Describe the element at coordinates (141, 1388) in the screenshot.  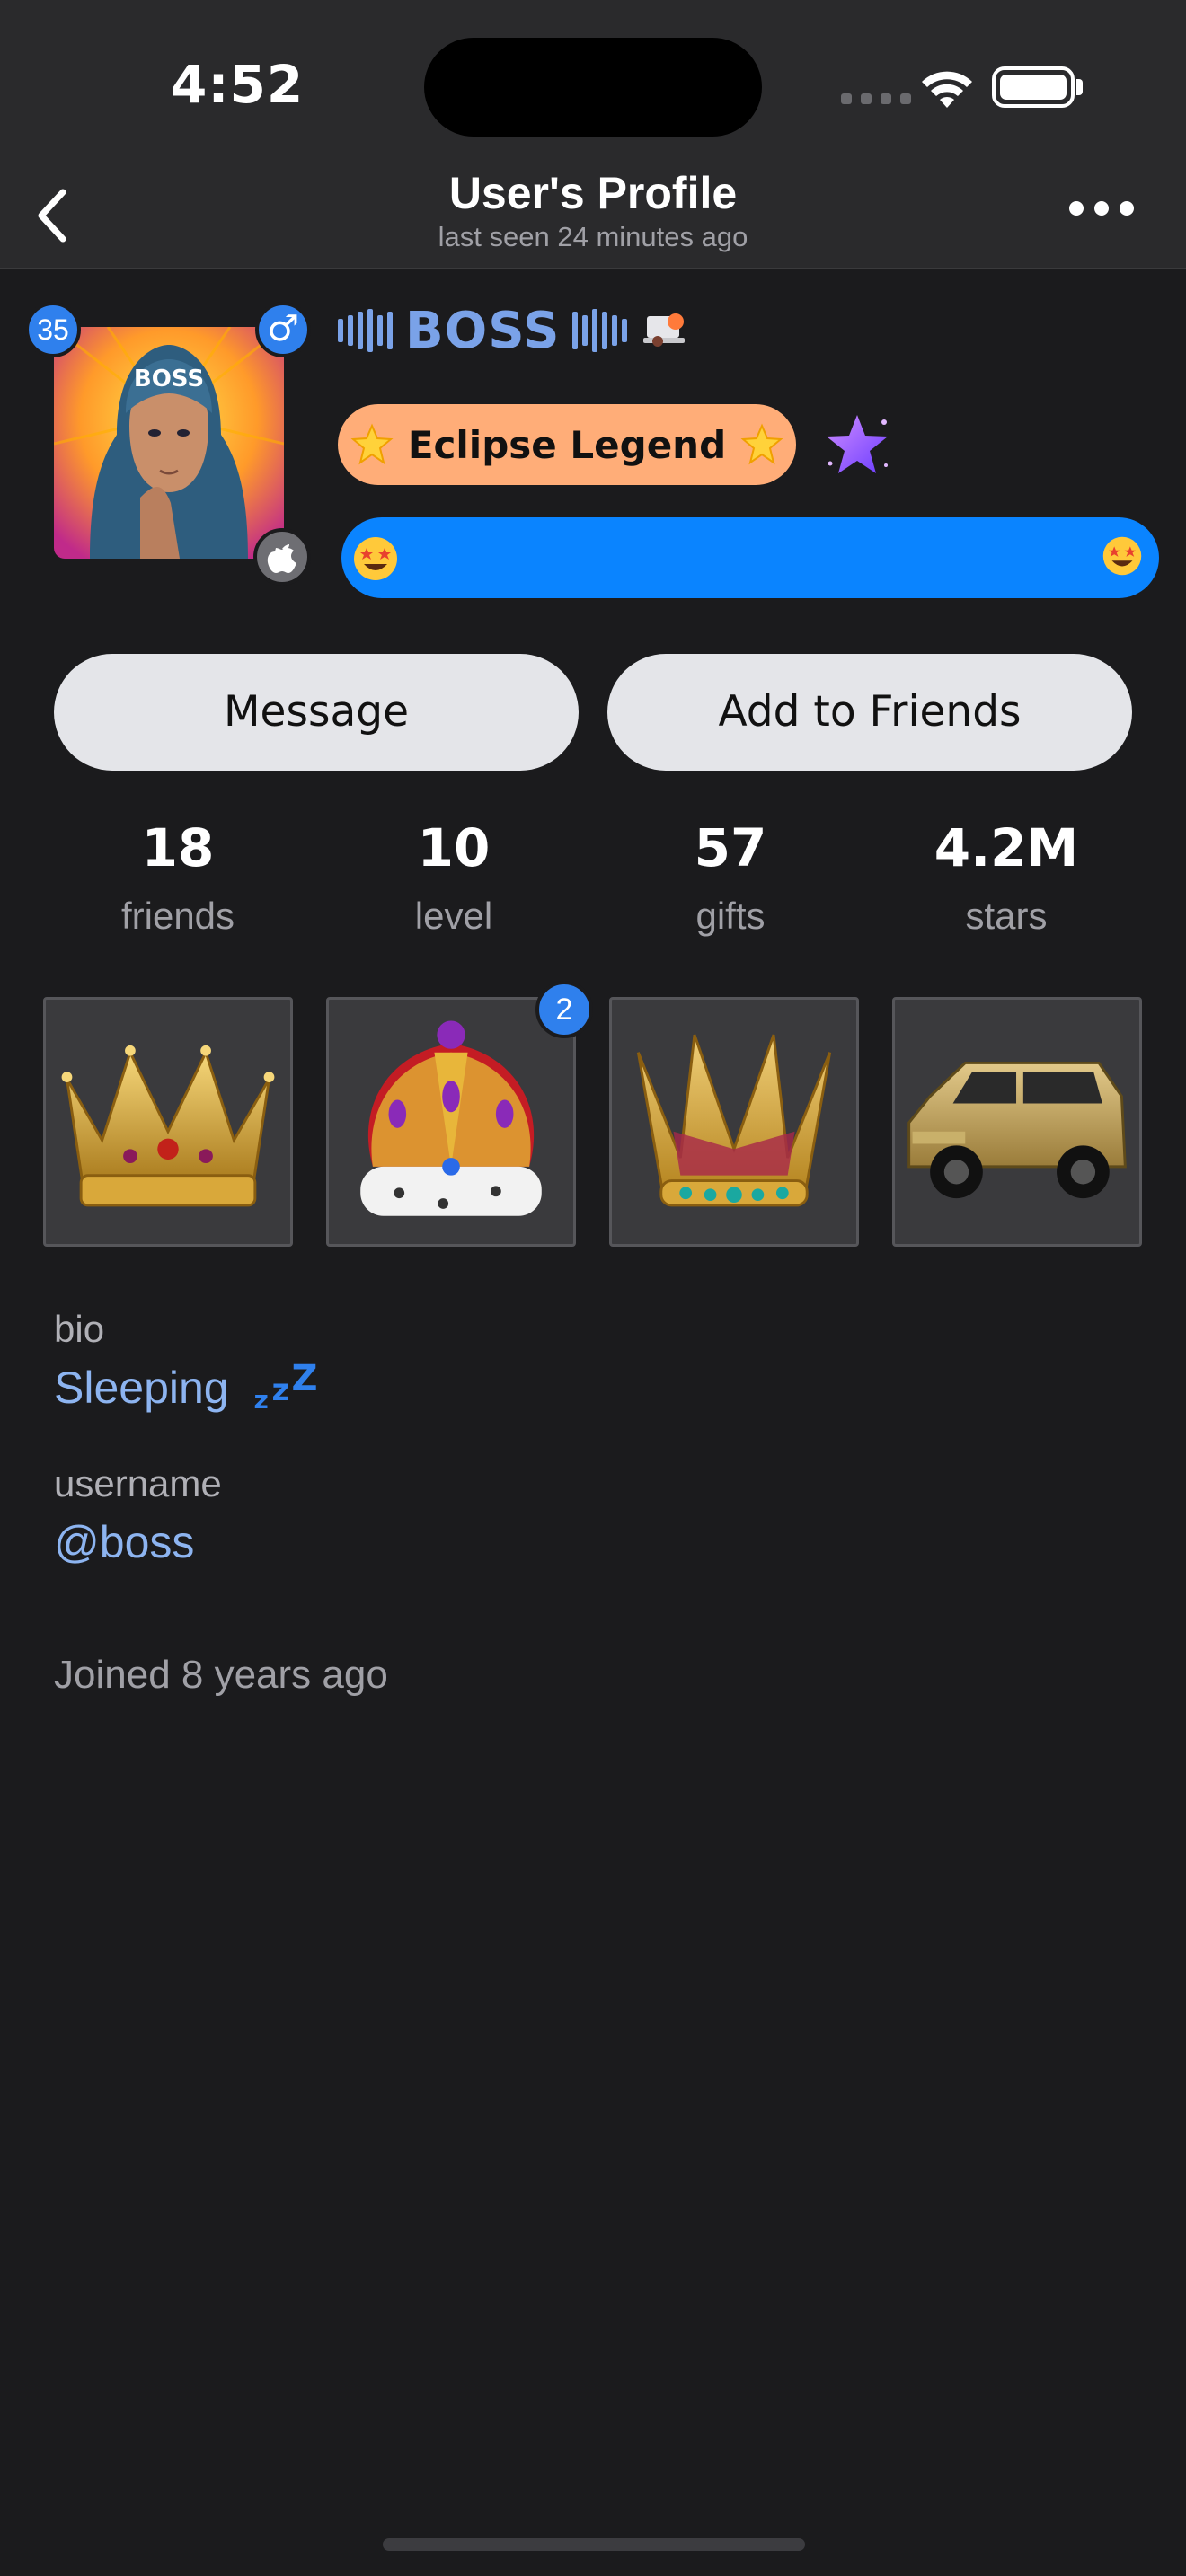
I see `bio-value: Sleeping` at that location.